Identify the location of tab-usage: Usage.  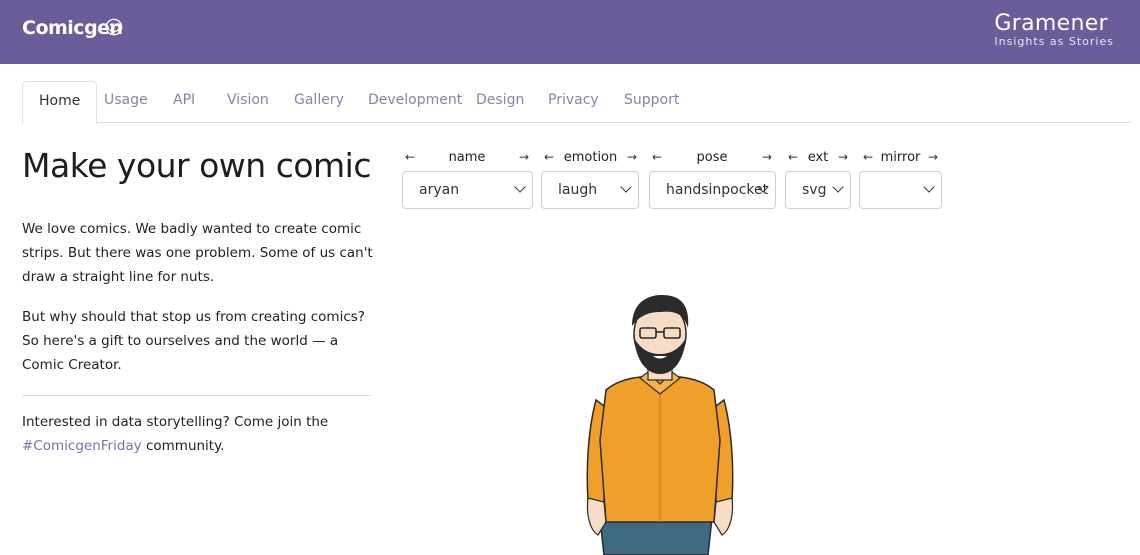
(126, 102).